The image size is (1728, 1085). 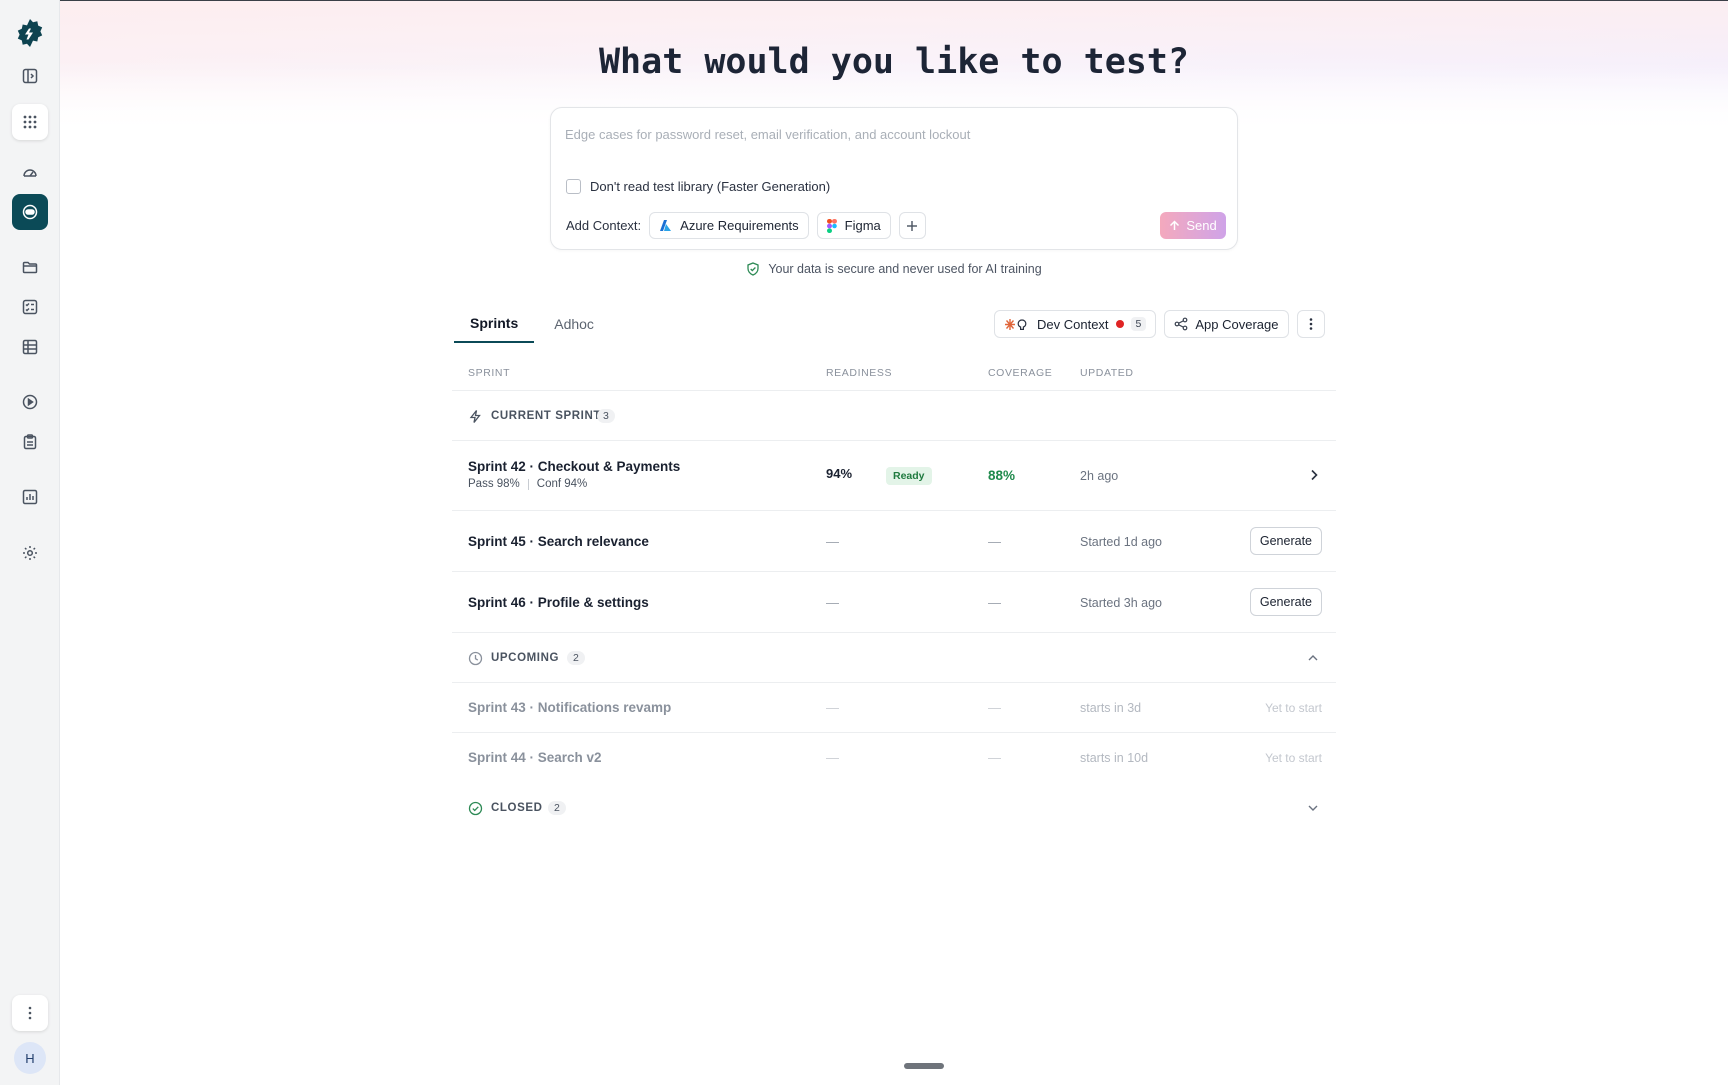 What do you see at coordinates (831, 225) in the screenshot?
I see `figma-icon` at bounding box center [831, 225].